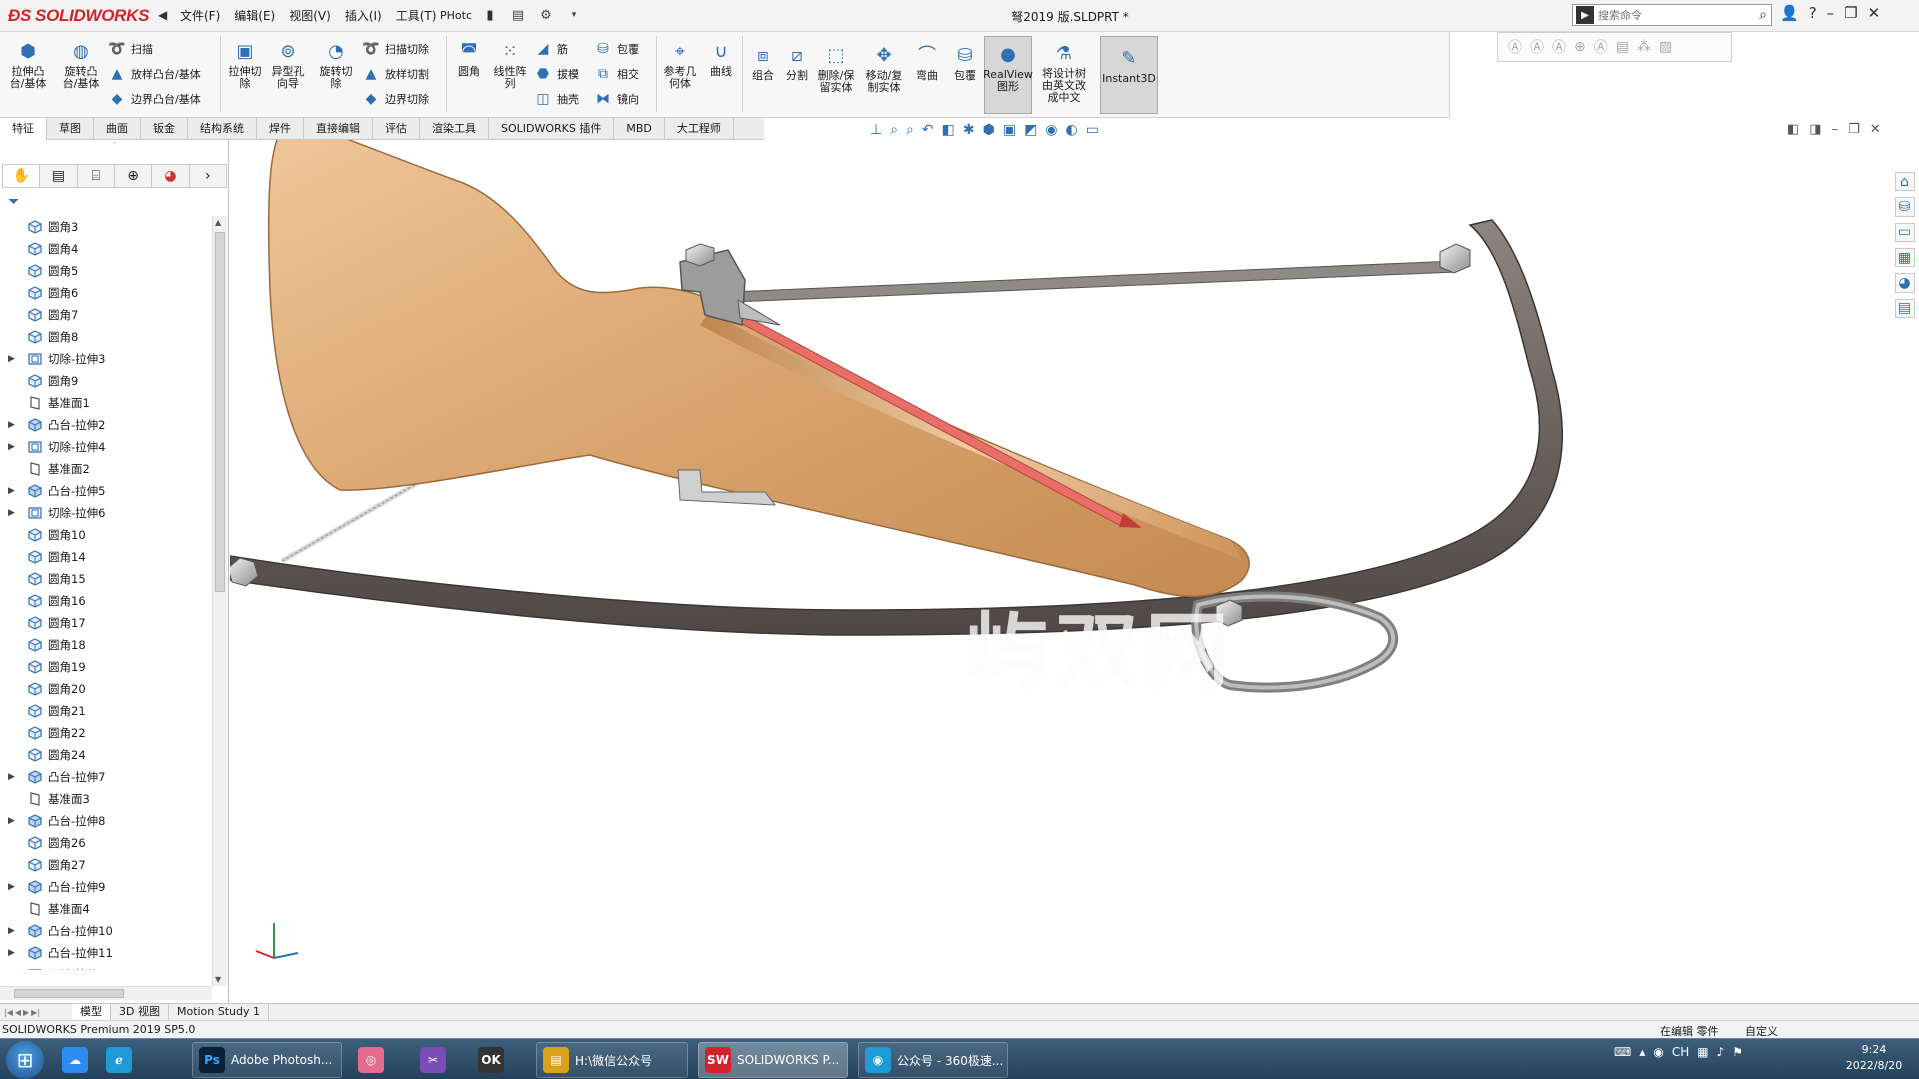 The height and width of the screenshot is (1079, 1919). Describe the element at coordinates (106, 967) in the screenshot. I see `tree-item: ▶切除-拉伸7` at that location.